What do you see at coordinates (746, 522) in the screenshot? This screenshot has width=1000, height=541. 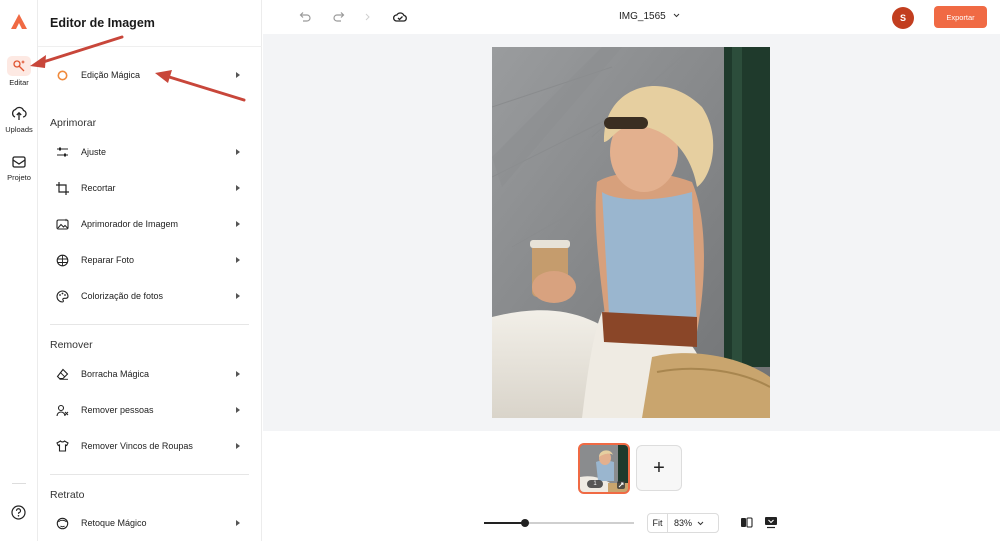 I see `compare-icon` at bounding box center [746, 522].